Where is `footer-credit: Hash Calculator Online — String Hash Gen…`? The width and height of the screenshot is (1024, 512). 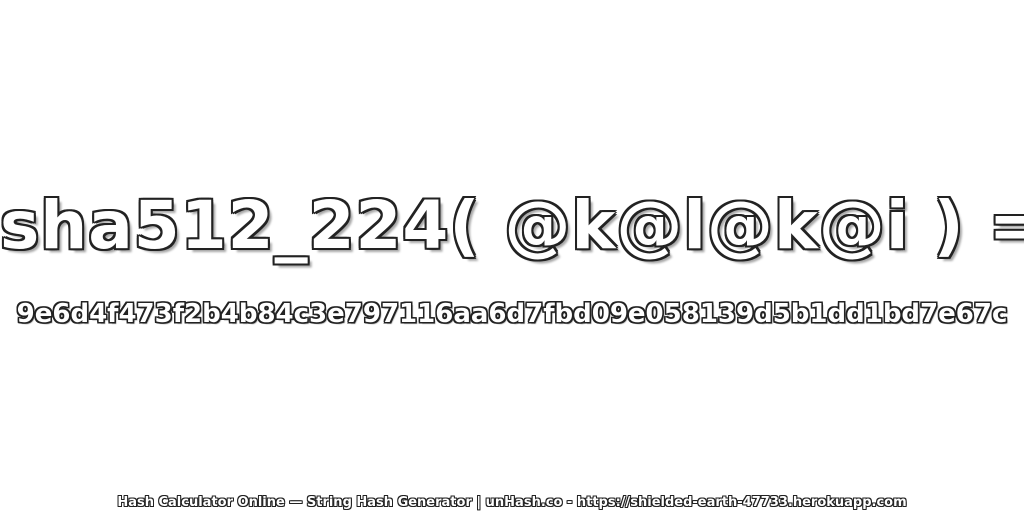
footer-credit: Hash Calculator Online — String Hash Gen… is located at coordinates (512, 502).